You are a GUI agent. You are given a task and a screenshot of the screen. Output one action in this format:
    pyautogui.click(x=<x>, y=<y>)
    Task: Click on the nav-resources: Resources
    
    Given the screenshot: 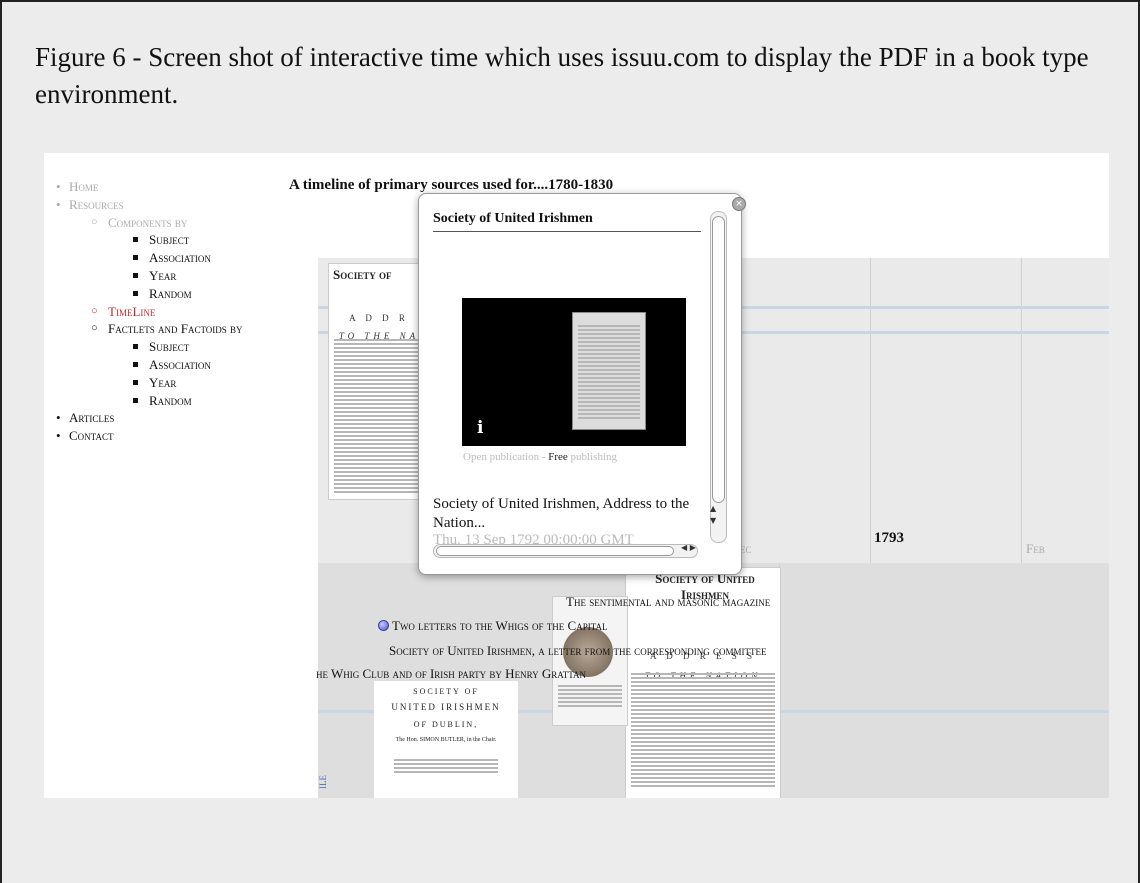 What is the action you would take?
    pyautogui.click(x=149, y=205)
    